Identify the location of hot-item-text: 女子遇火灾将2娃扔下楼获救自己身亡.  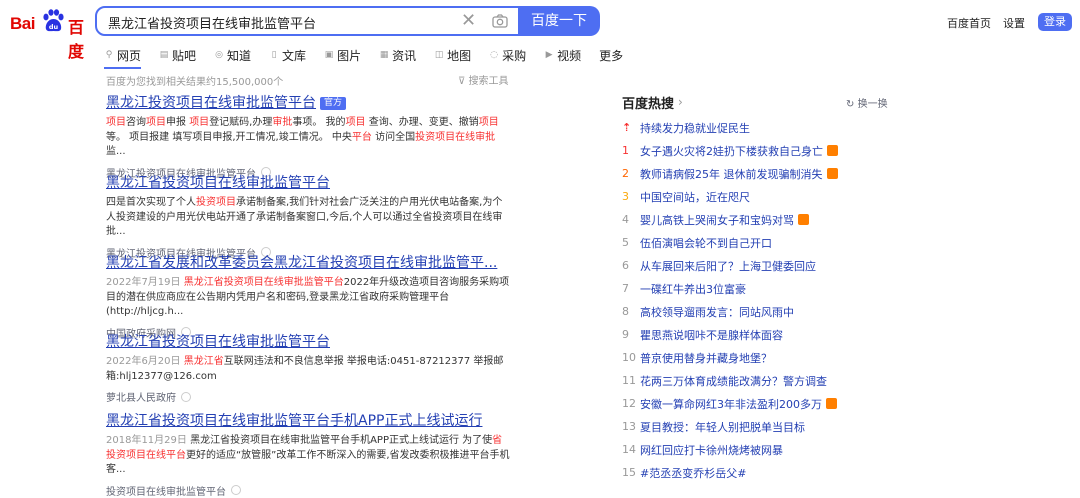
(731, 151).